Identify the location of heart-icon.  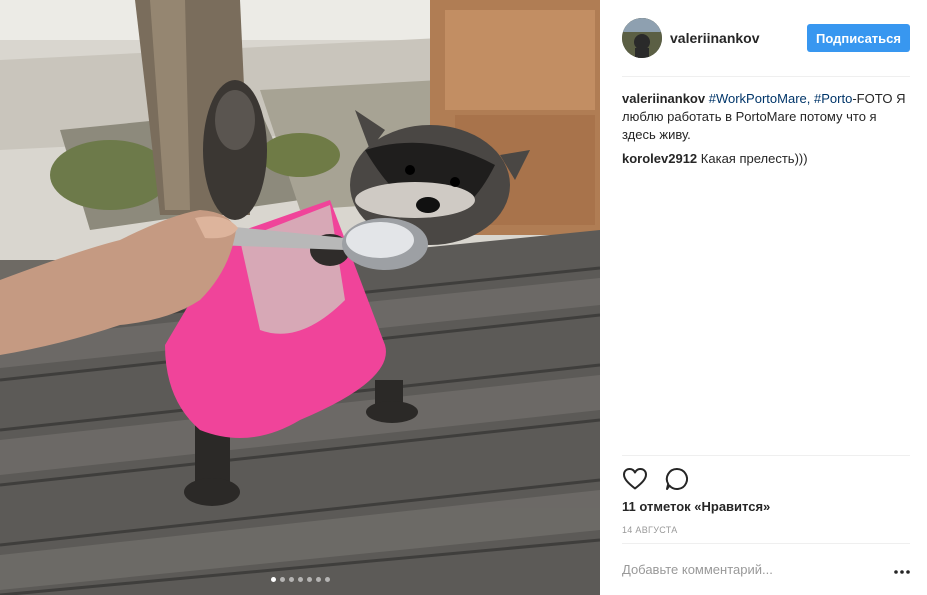
(635, 479).